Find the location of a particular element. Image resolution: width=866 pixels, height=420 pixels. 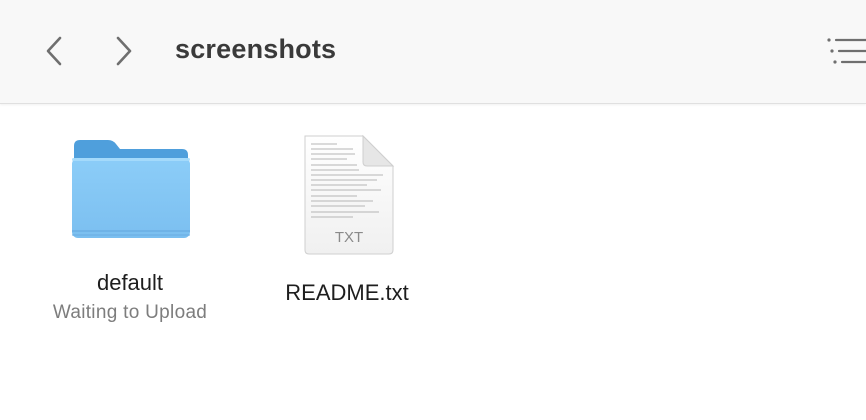

file-type-badge: TXT is located at coordinates (349, 237).